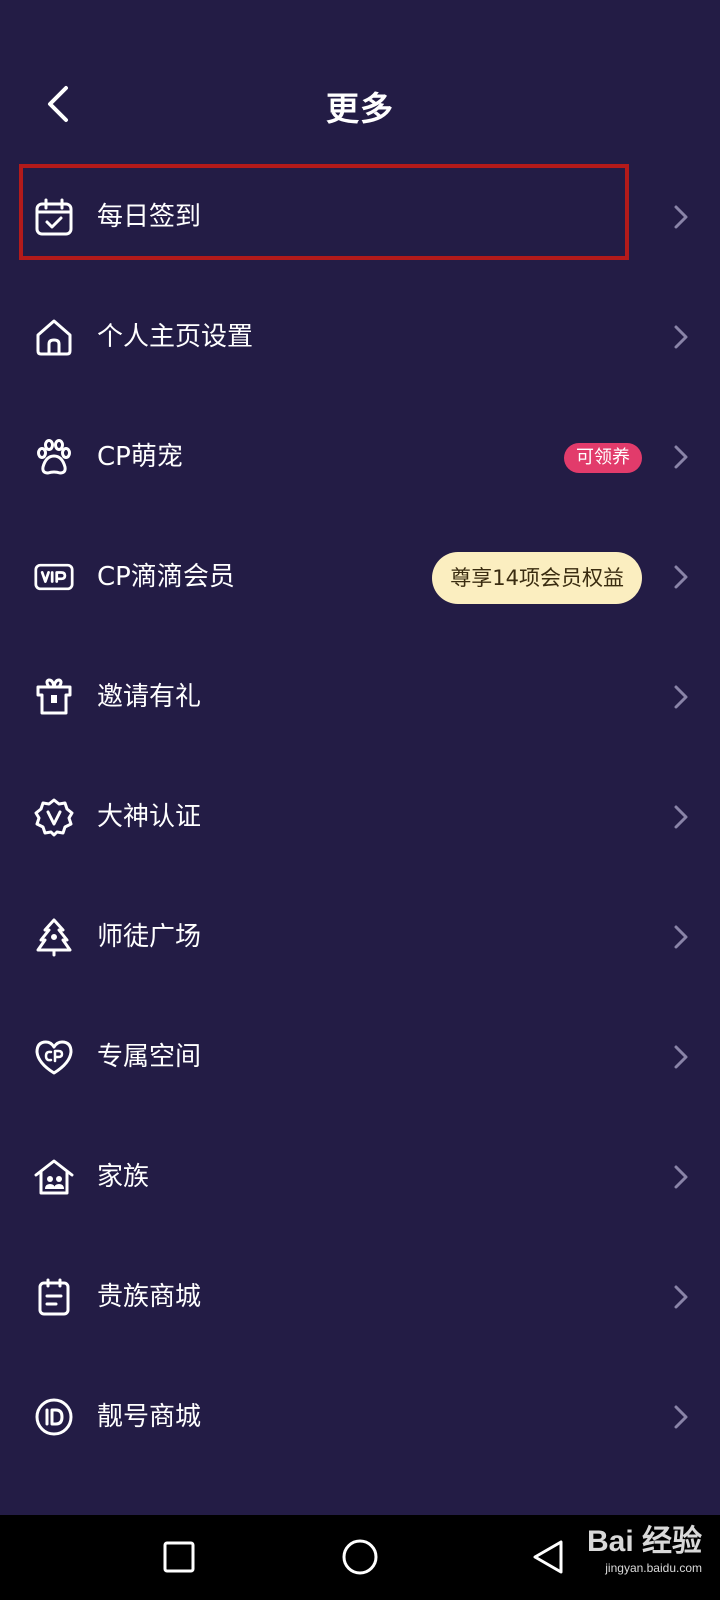  What do you see at coordinates (149, 697) in the screenshot?
I see `menu-item-label: 邀请有礼` at bounding box center [149, 697].